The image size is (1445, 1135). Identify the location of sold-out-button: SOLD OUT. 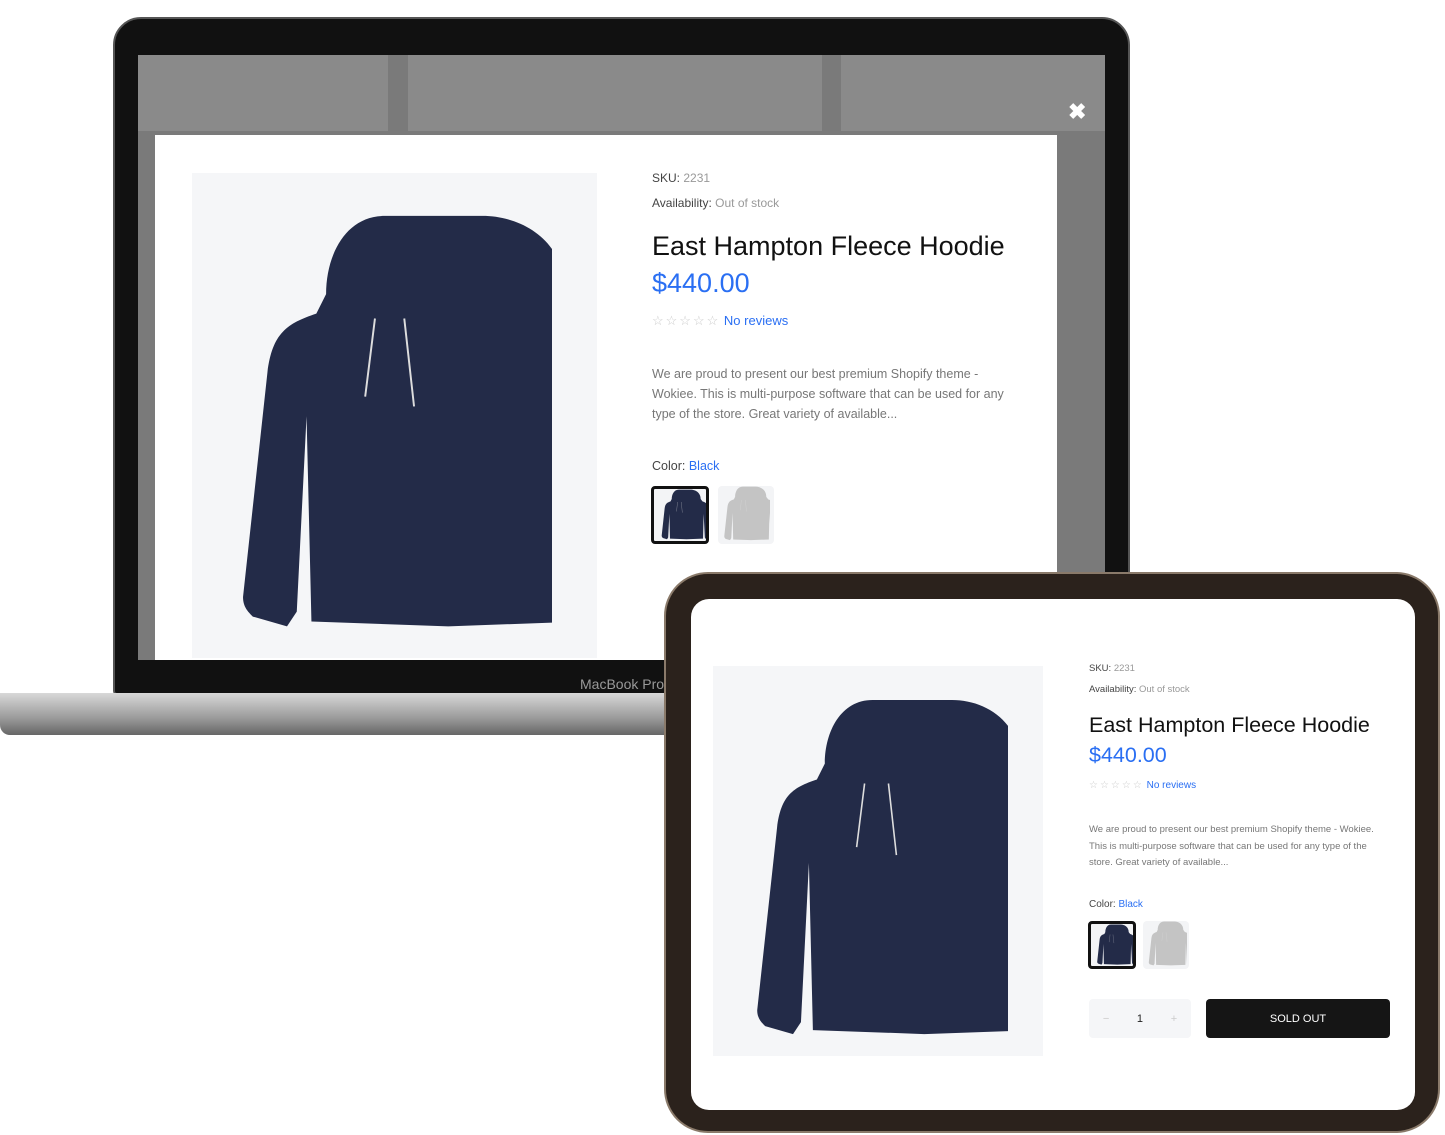
(1298, 1018).